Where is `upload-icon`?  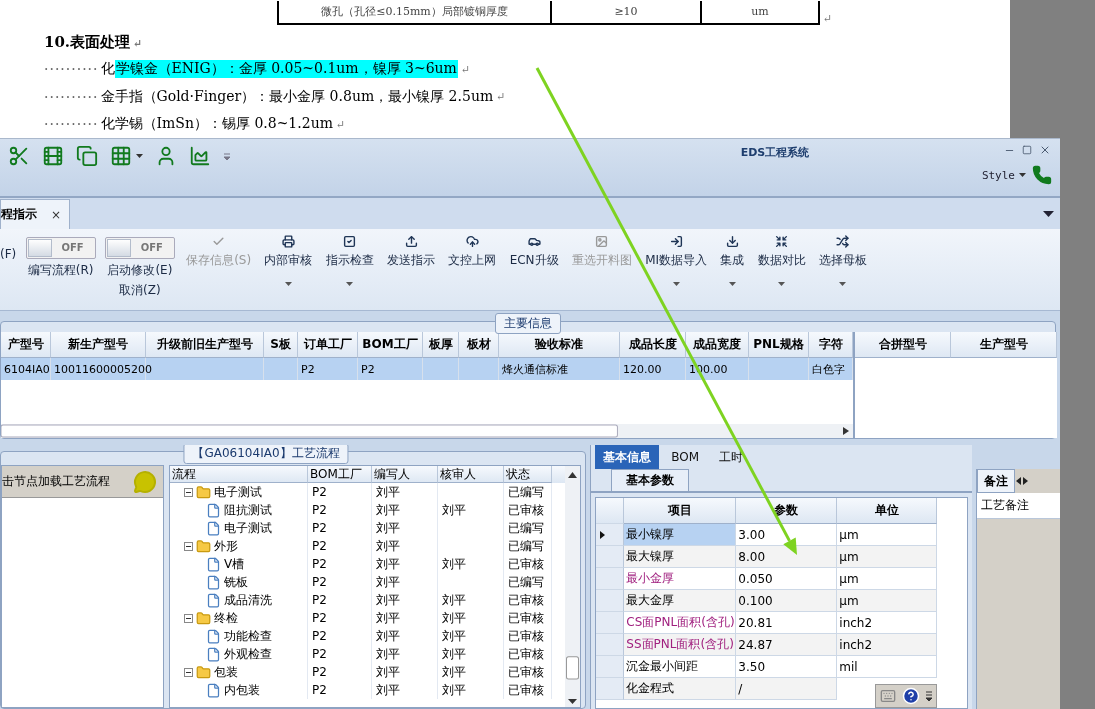 upload-icon is located at coordinates (411, 241).